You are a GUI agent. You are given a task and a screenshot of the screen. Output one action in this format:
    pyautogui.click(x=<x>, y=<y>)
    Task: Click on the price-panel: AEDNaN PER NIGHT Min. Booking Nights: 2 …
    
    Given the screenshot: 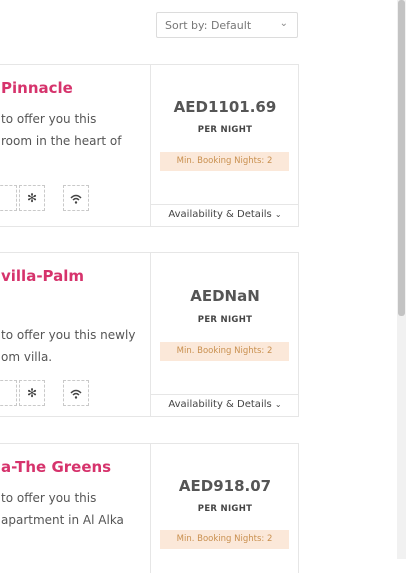 What is the action you would take?
    pyautogui.click(x=224, y=334)
    